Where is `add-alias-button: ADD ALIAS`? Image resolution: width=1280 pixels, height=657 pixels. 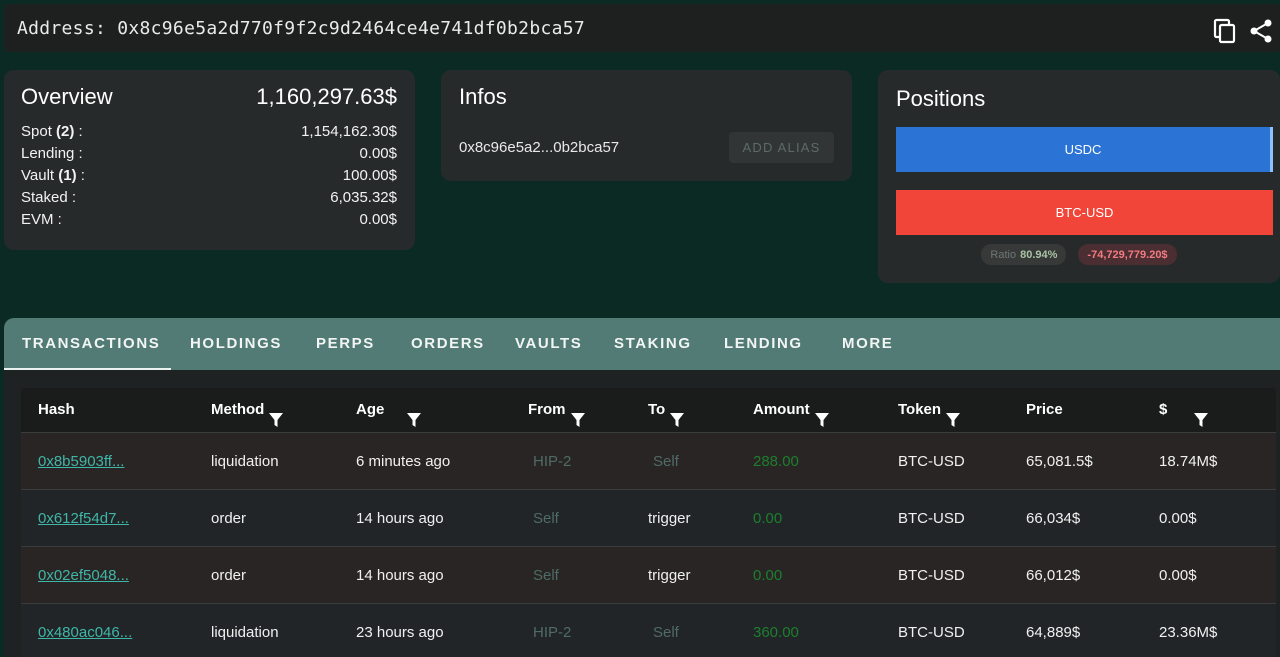
add-alias-button: ADD ALIAS is located at coordinates (781, 147).